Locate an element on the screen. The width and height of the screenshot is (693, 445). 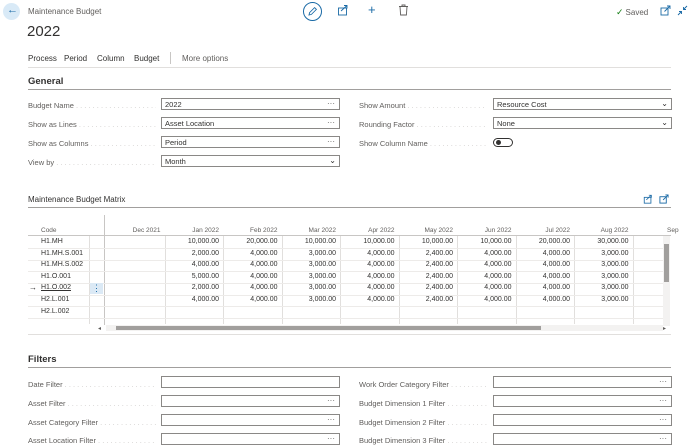
matrix-cell-0-6: 10,000.00 is located at coordinates (484, 241).